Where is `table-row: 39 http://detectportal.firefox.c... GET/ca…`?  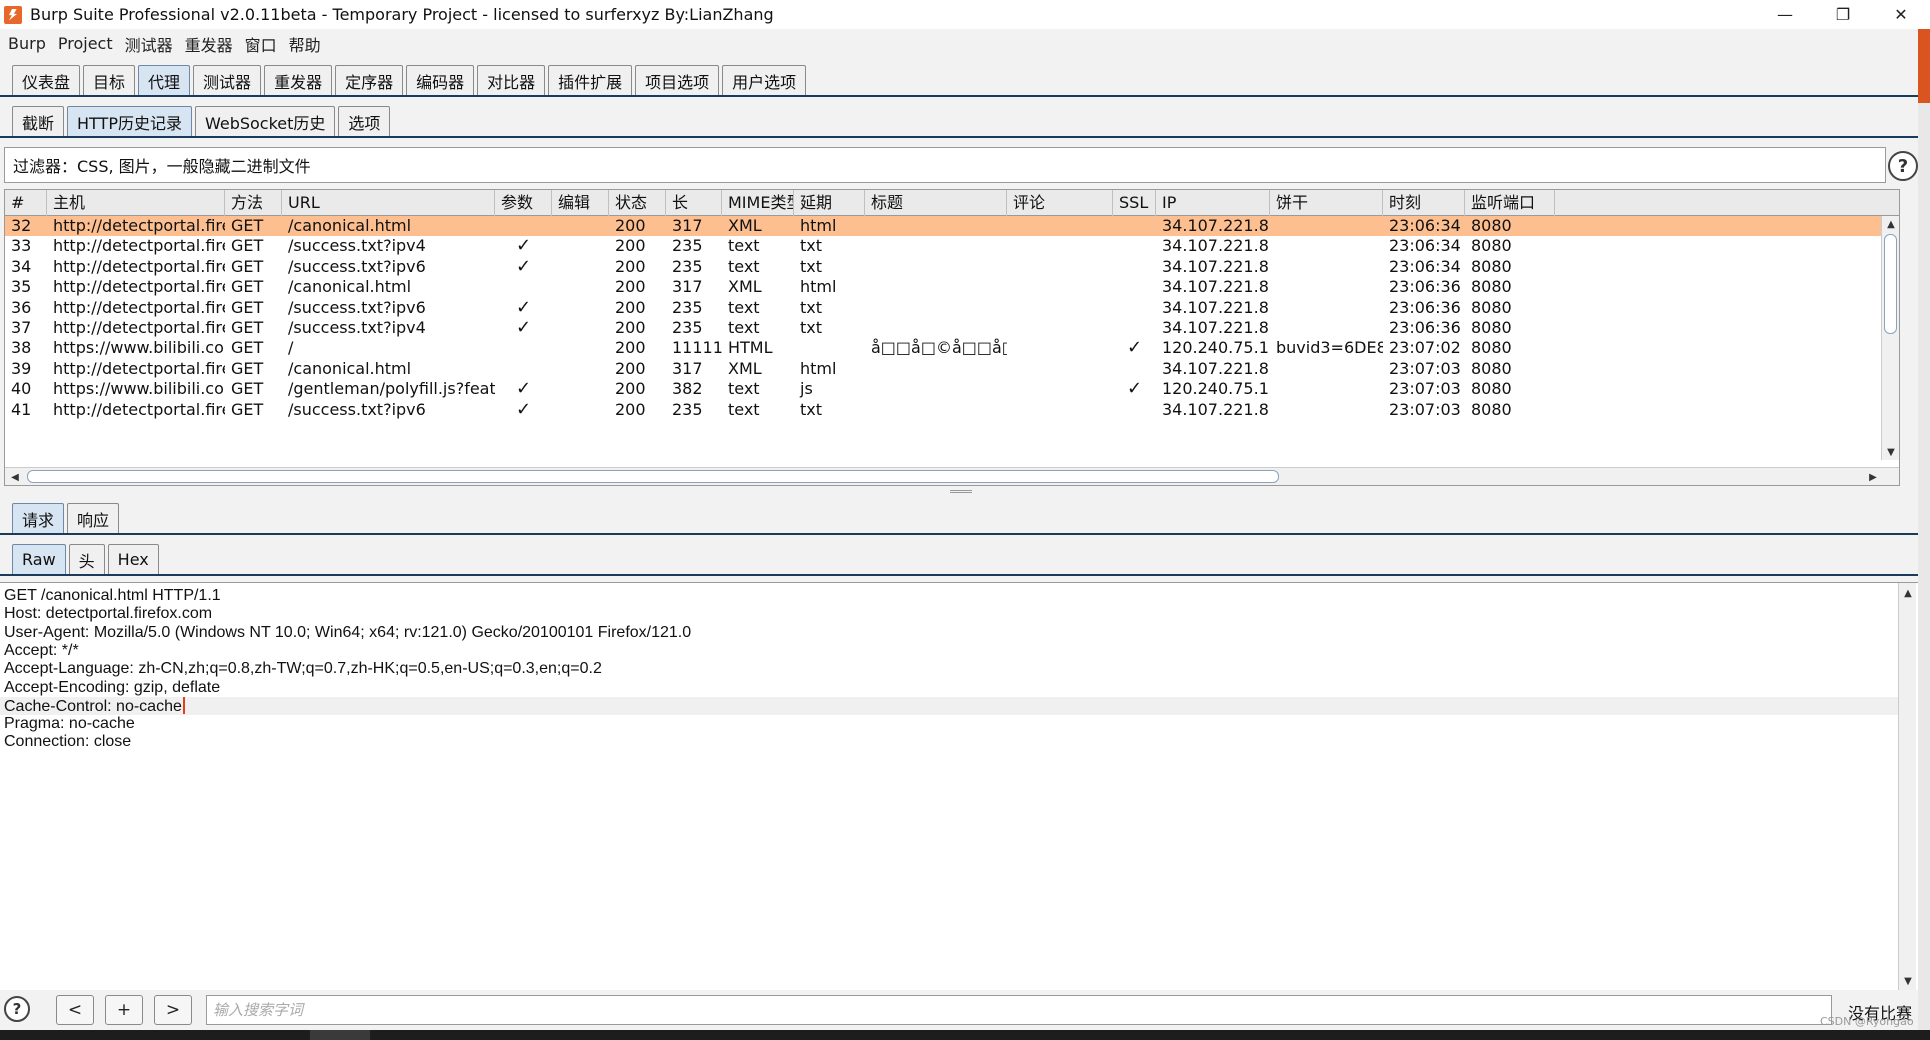
table-row: 39 http://detectportal.firefox.c... GET/ca… is located at coordinates (952, 369).